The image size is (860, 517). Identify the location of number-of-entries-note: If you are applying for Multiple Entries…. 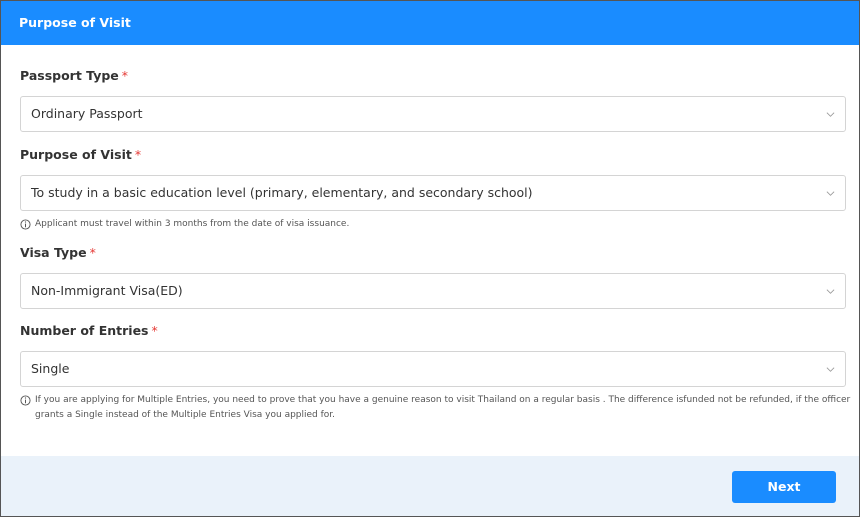
(439, 408).